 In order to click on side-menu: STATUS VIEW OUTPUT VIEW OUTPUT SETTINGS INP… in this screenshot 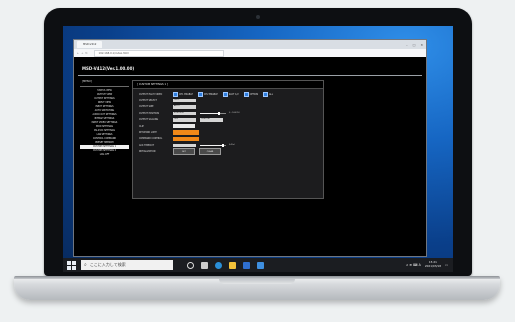, I will do `click(104, 123)`.